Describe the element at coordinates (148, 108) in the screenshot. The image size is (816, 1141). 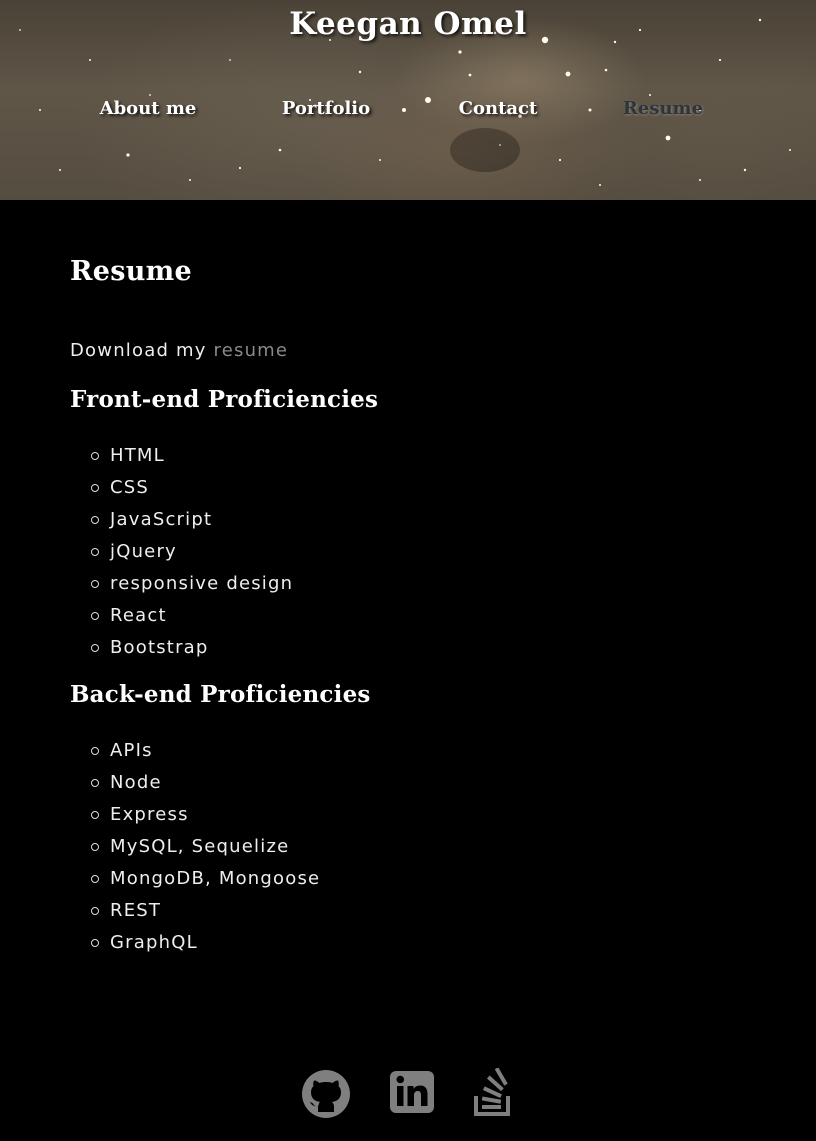
I see `nav-about-me: About me` at that location.